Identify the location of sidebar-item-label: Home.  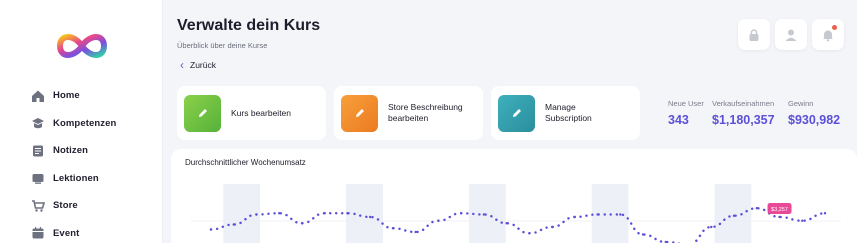
(66, 96).